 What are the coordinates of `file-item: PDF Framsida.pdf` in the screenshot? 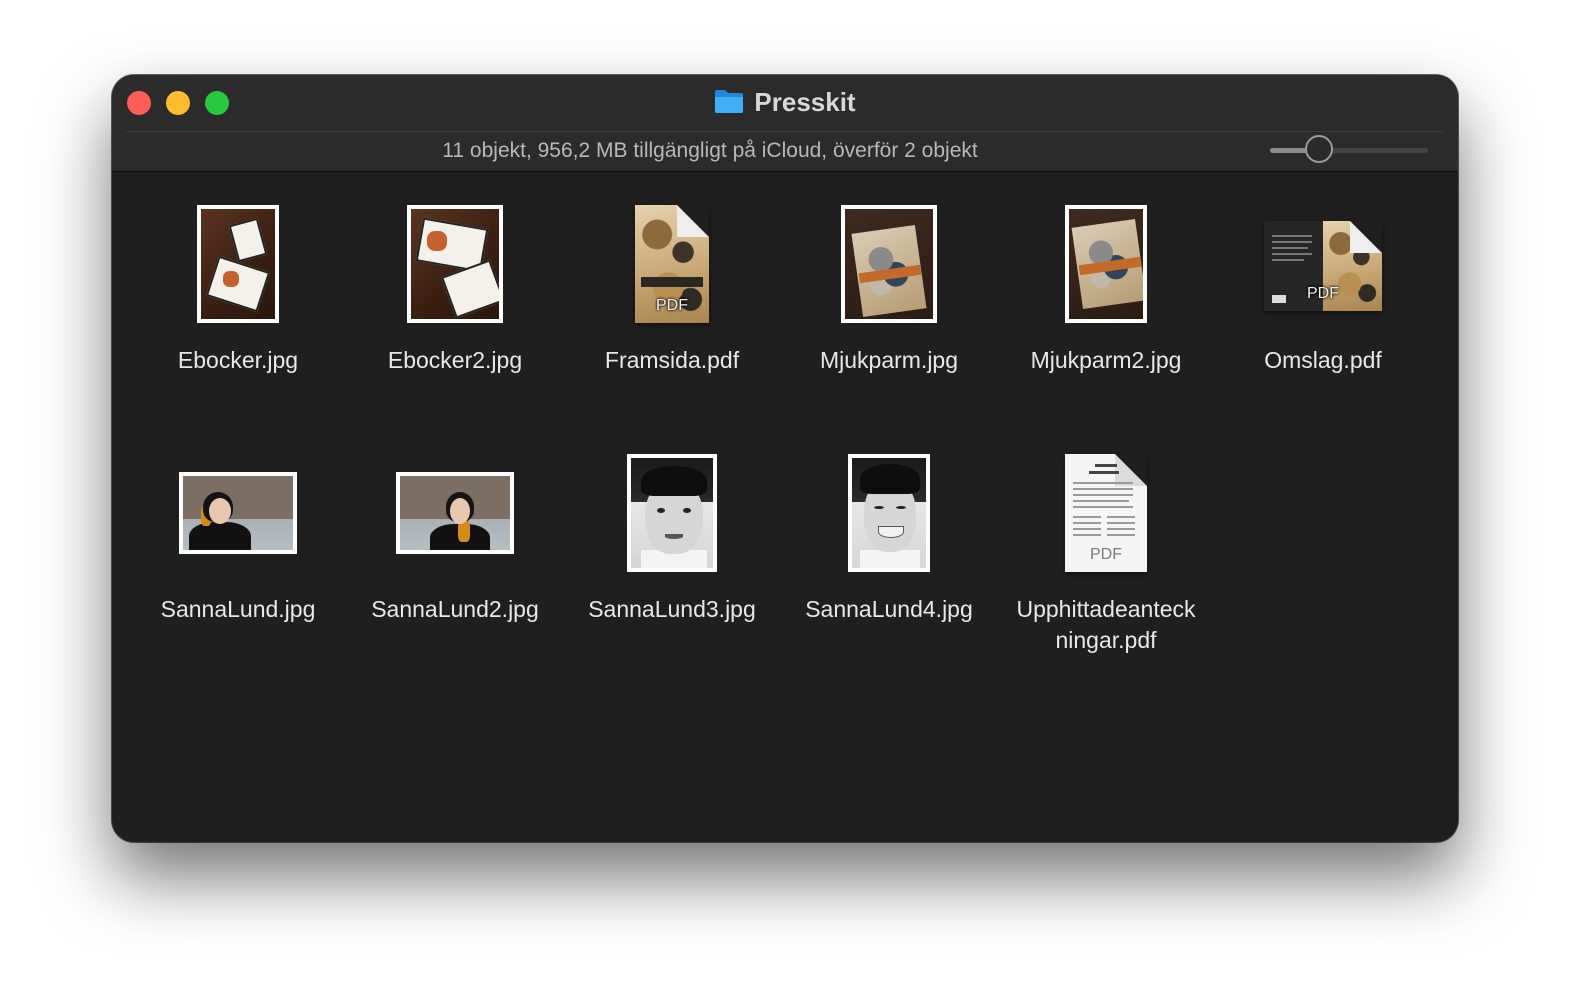 It's located at (672, 287).